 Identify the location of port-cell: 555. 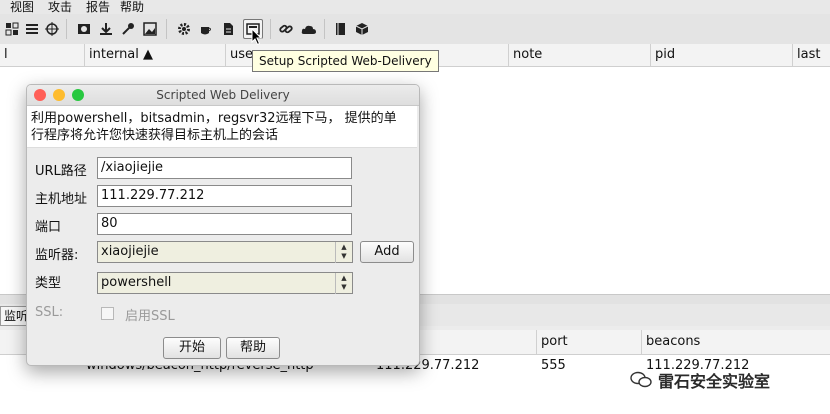
(553, 365).